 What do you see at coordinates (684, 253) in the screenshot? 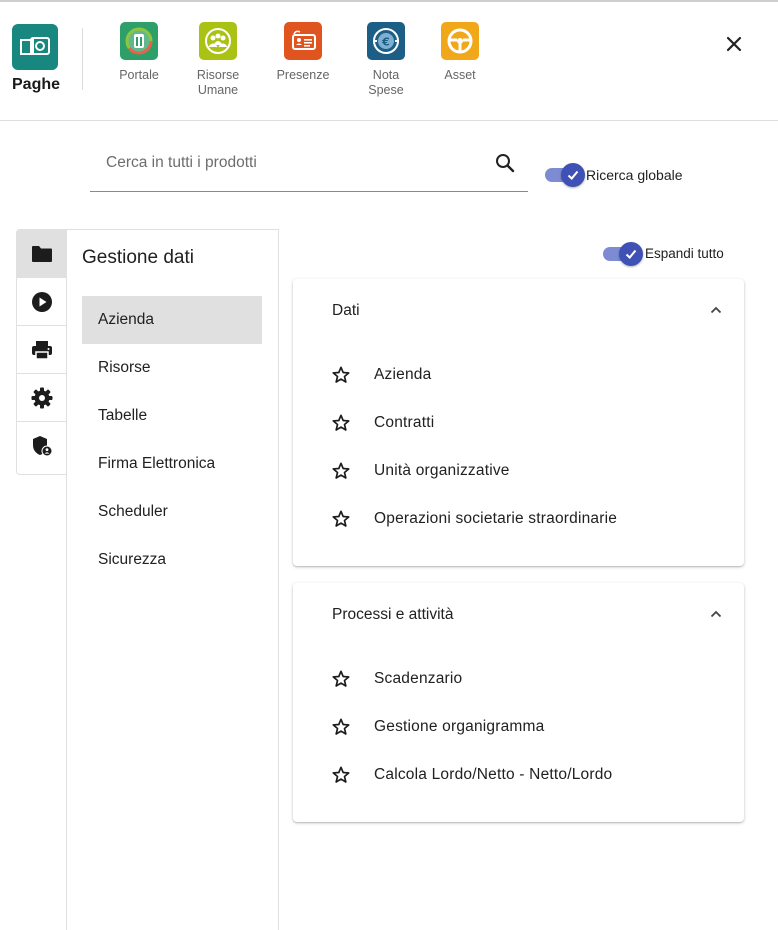
I see `expand-all-label: Espandi tutto` at bounding box center [684, 253].